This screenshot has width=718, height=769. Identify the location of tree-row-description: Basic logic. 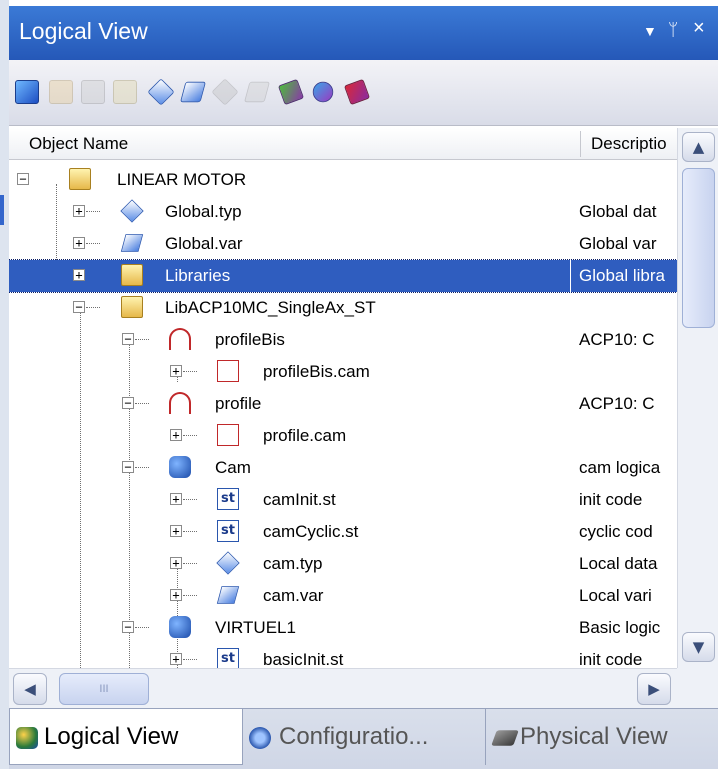
(620, 627).